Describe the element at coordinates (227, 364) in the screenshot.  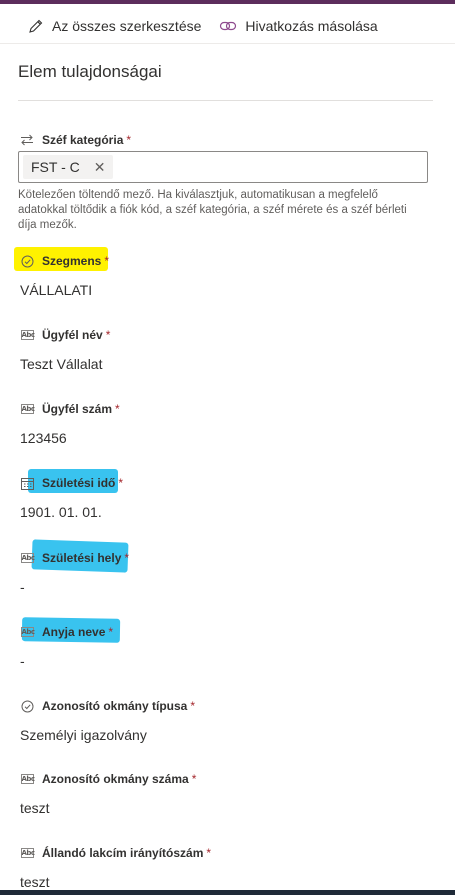
I see `client-name-value: Teszt Vállalat` at that location.